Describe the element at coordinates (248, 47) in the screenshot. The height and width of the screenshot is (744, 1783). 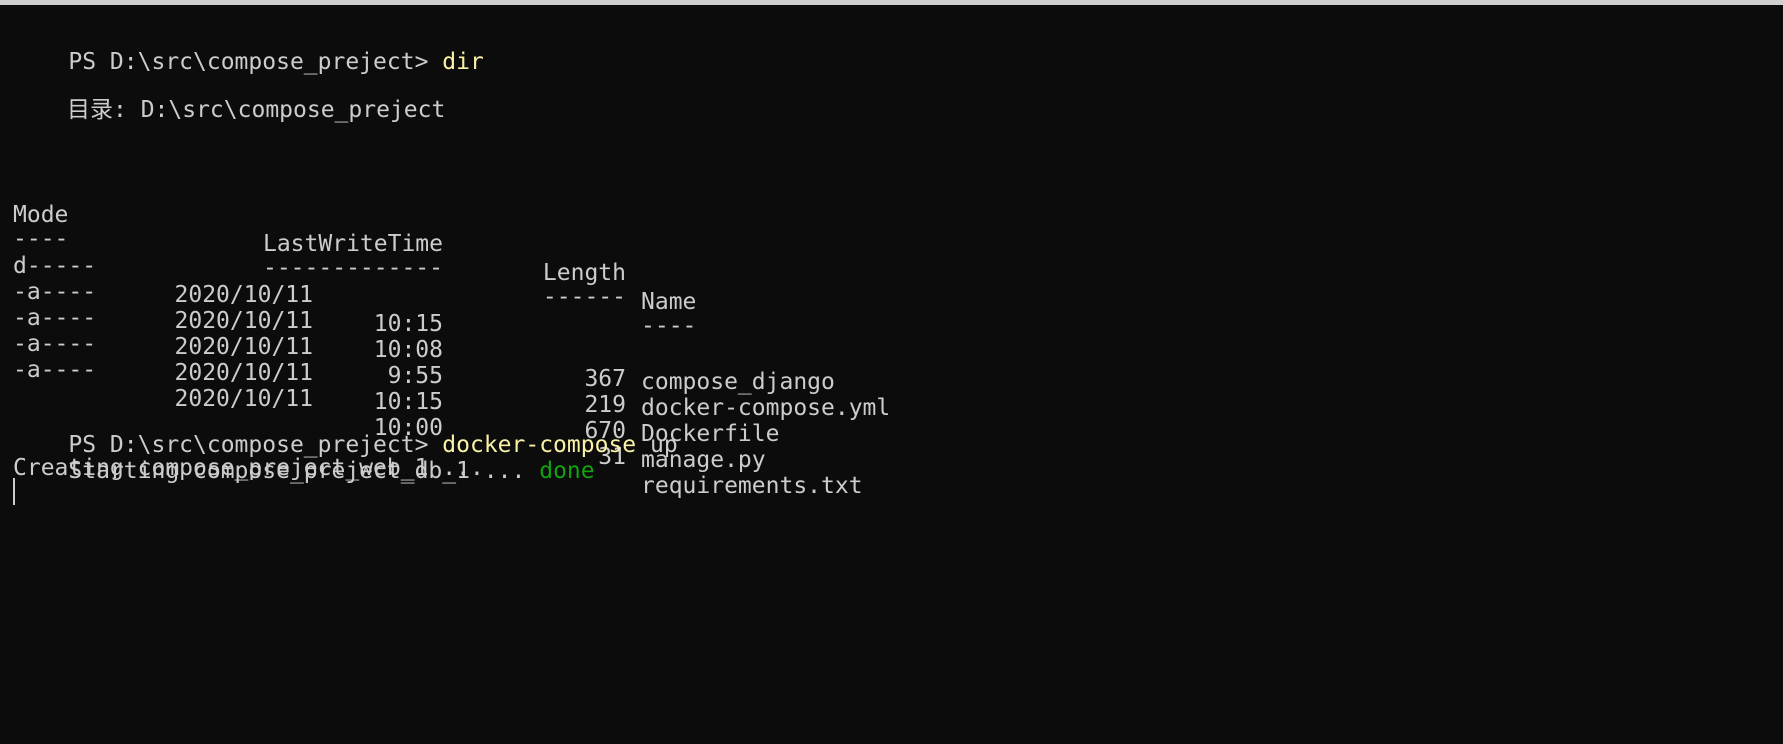
I see `prompt-line-dir: PS D:\src\compose_preject> dir` at that location.